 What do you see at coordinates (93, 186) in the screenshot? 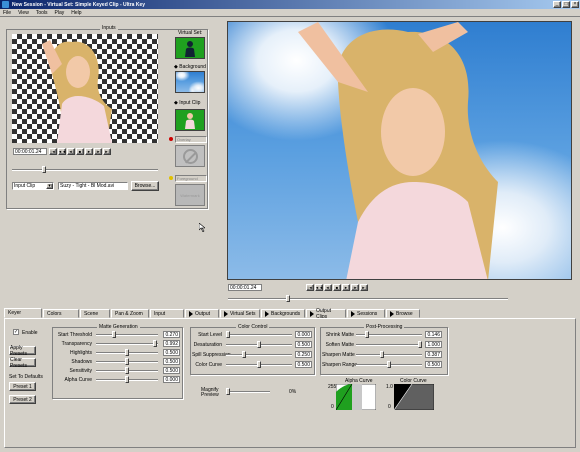
I see `source-file-field: Suzy - Tight - Bl Mod.avi` at bounding box center [93, 186].